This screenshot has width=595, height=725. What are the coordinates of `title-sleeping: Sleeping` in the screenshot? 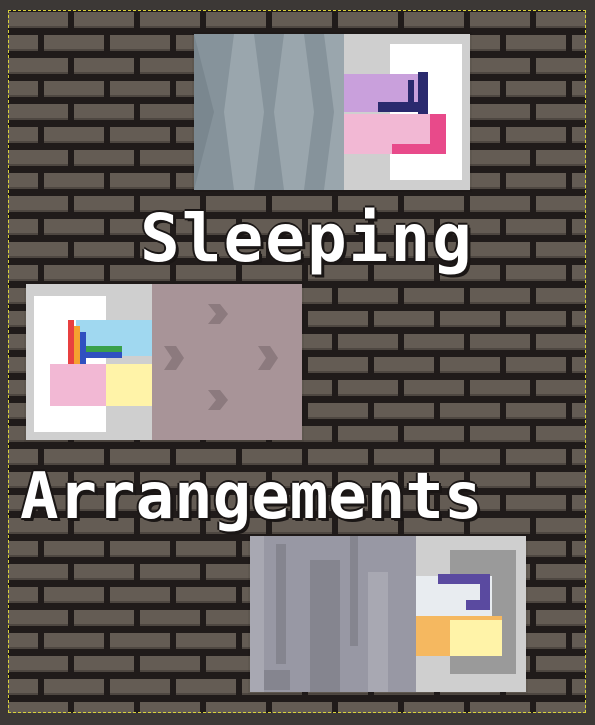 It's located at (307, 238).